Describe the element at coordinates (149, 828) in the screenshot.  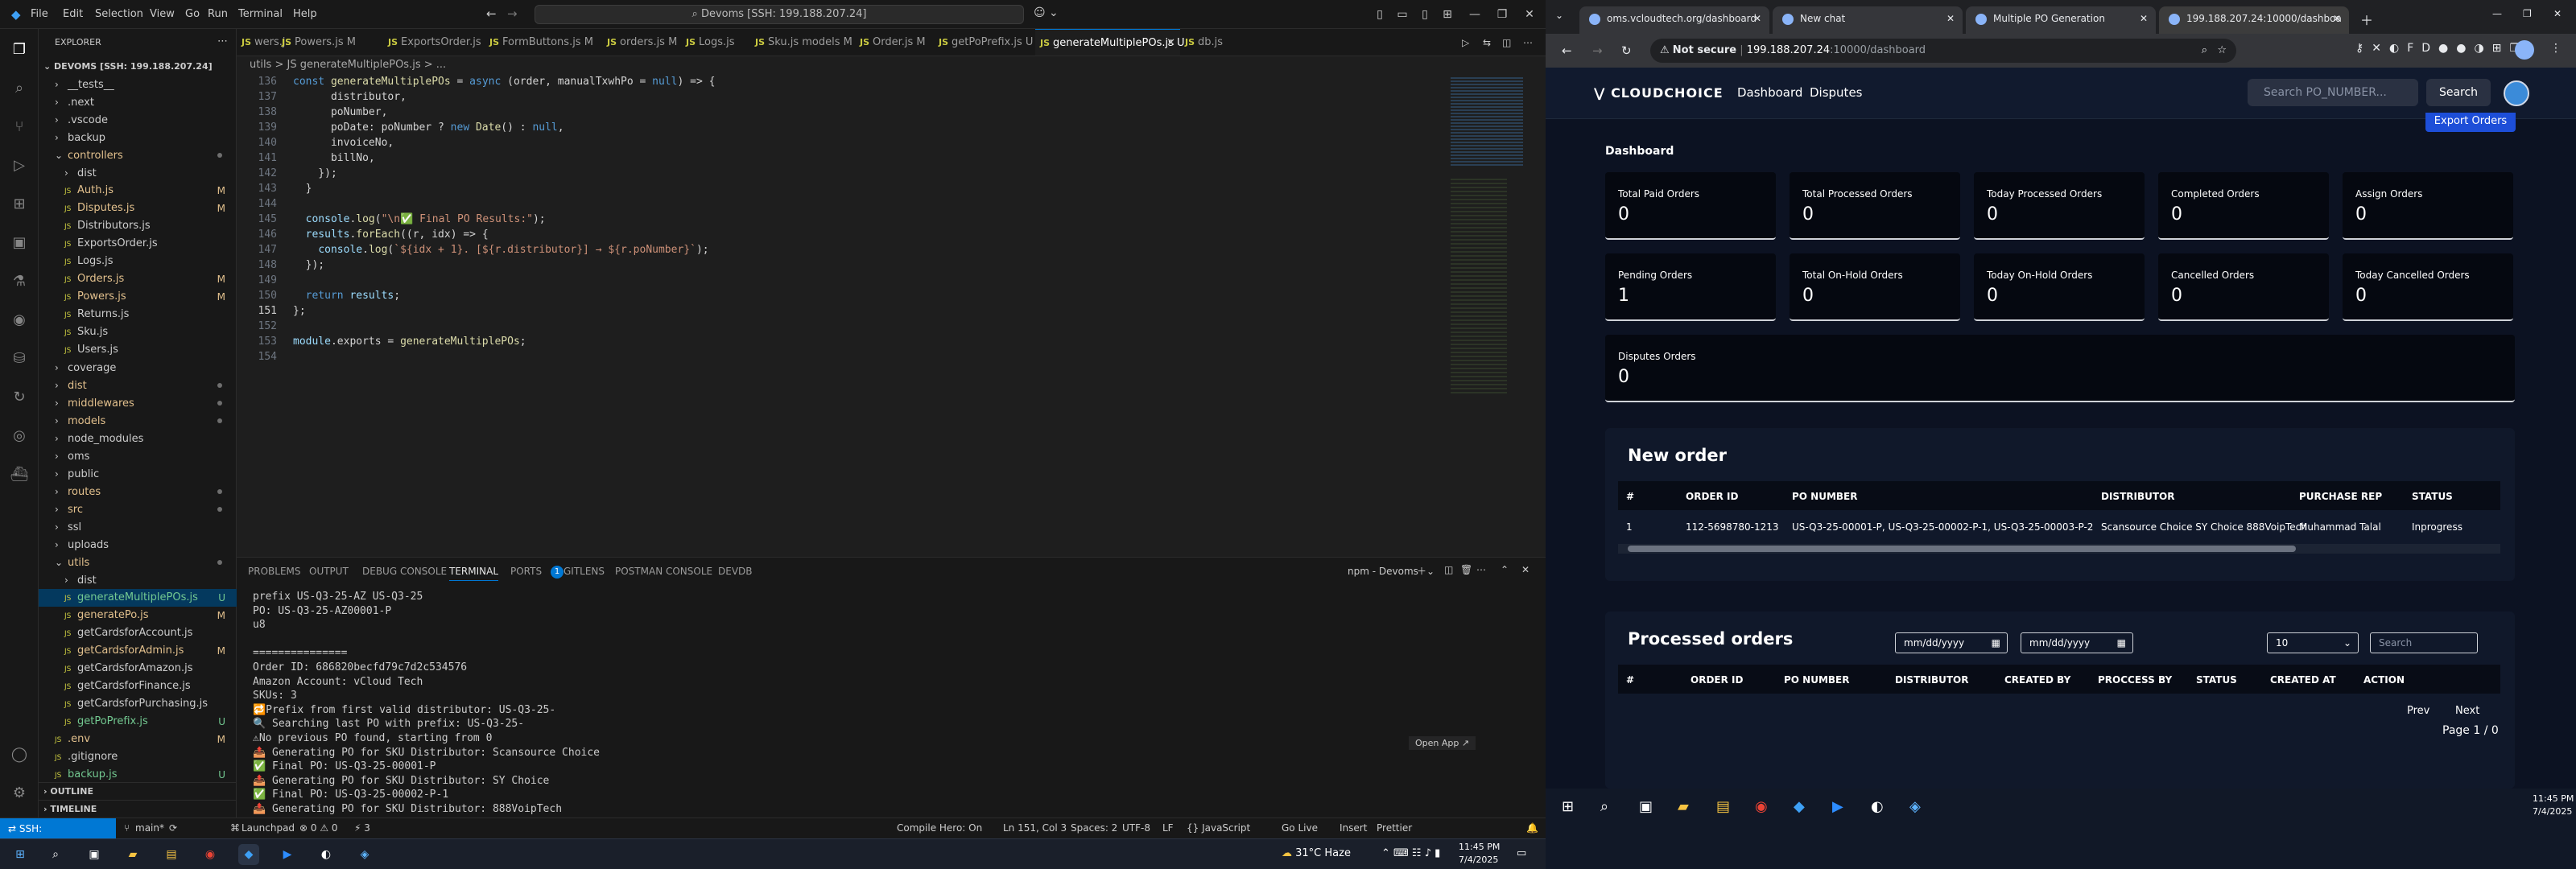
I see `git-branch: main*` at that location.